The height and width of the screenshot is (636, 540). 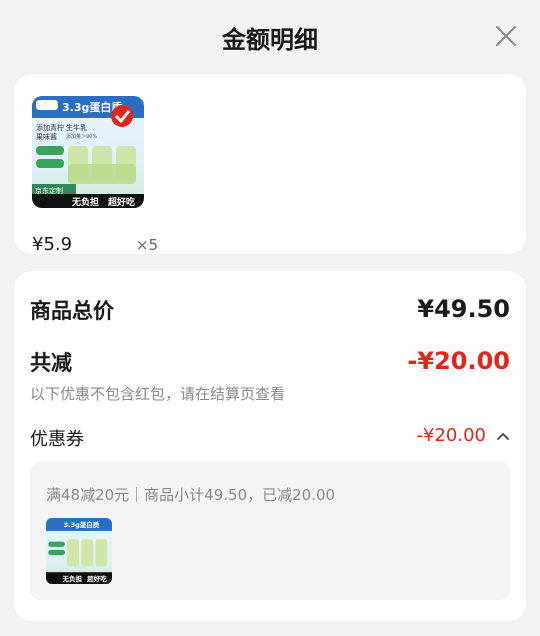 What do you see at coordinates (463, 309) in the screenshot?
I see `total-value: ¥49.50` at bounding box center [463, 309].